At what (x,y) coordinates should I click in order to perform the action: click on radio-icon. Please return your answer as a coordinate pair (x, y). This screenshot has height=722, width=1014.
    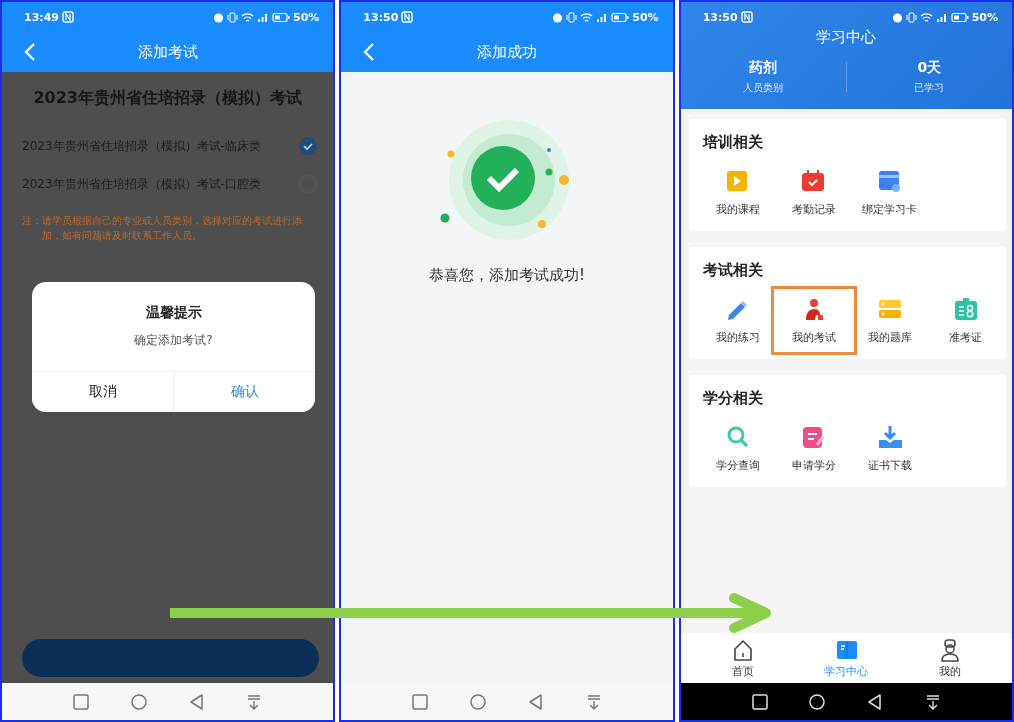
    Looking at the image, I should click on (308, 146).